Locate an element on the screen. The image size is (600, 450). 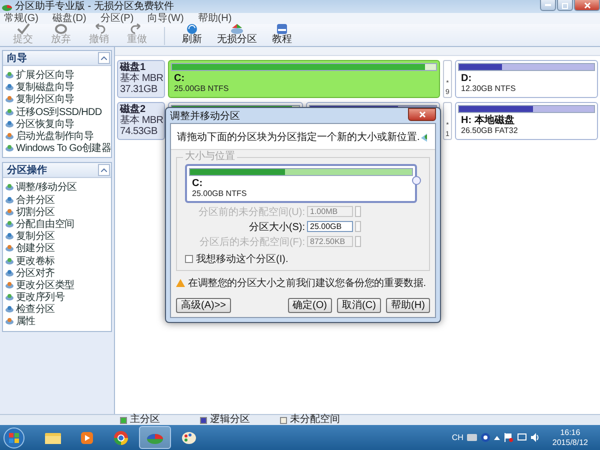
sidebar-item: 更改卷标 is located at coordinates (35, 261).